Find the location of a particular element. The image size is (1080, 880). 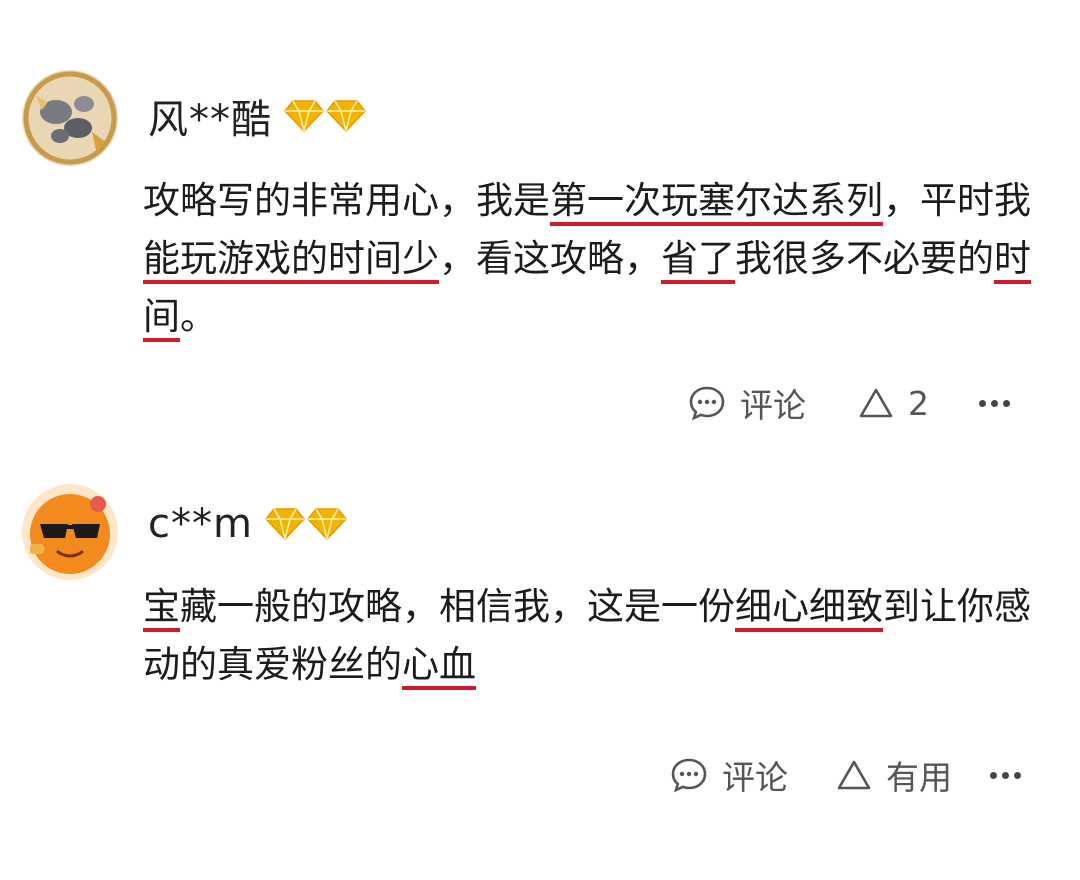

useful-button: 有用 is located at coordinates (894, 775).